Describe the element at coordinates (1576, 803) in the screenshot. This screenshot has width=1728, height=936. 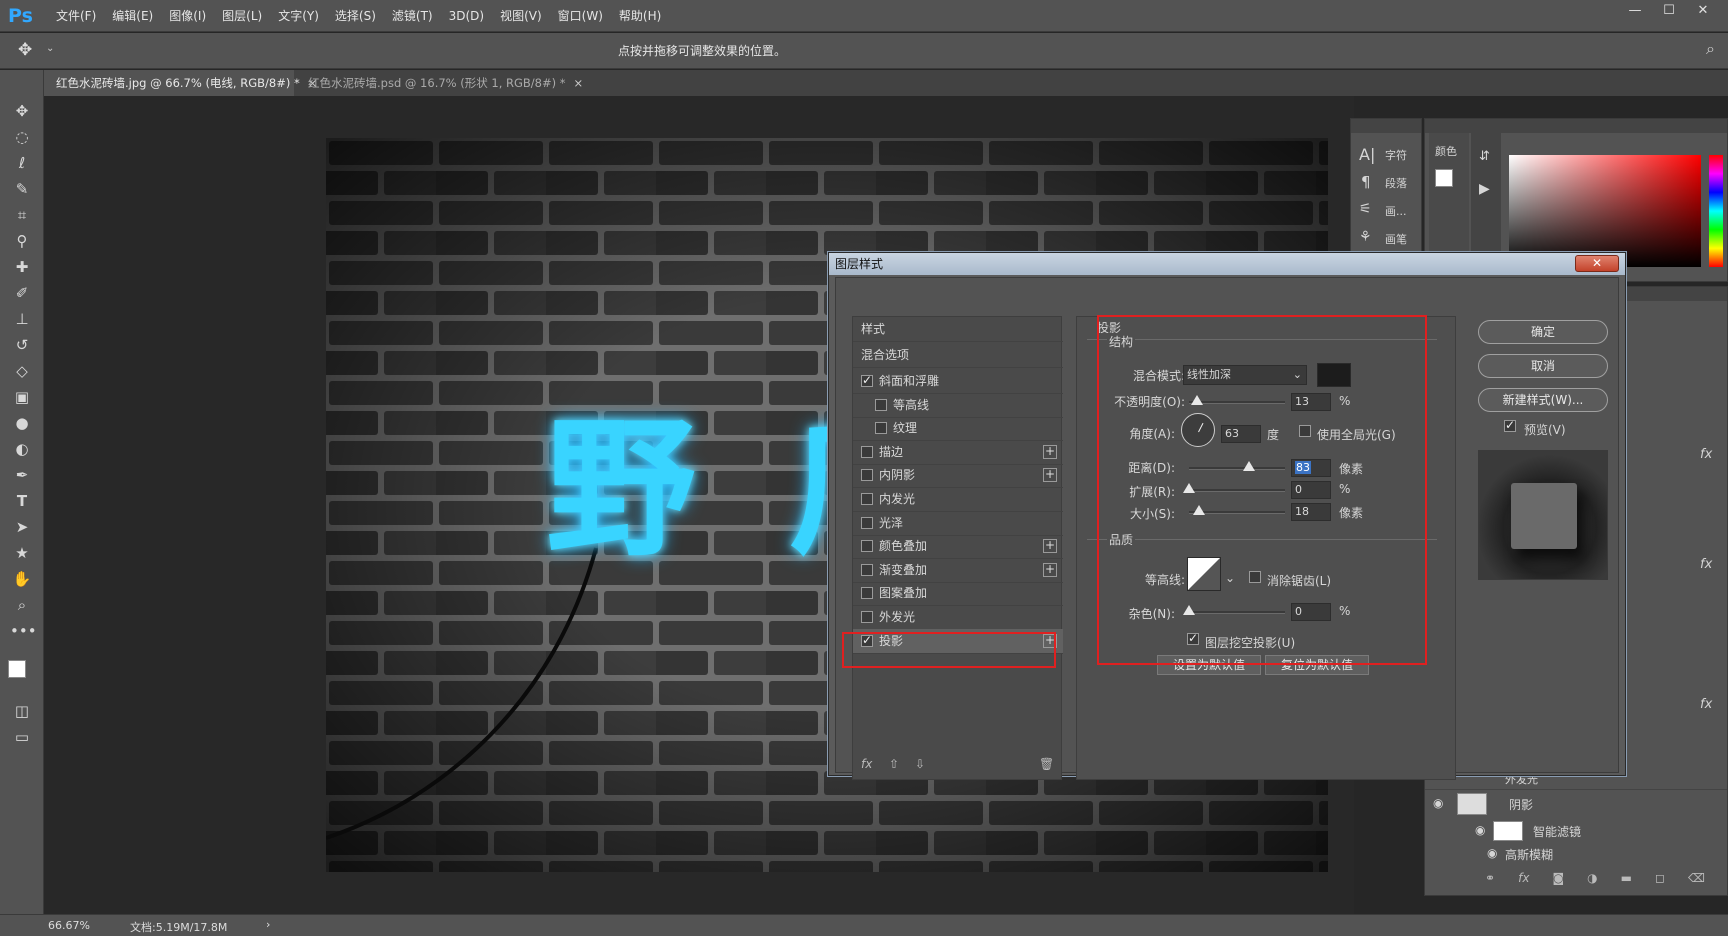
I see `layer-row: ◉ 阴影` at that location.